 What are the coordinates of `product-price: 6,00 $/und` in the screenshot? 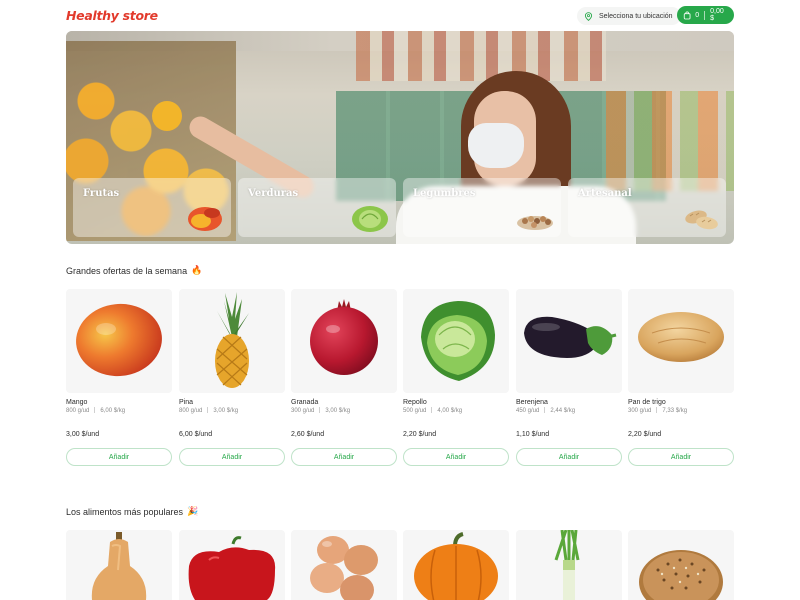 It's located at (196, 434).